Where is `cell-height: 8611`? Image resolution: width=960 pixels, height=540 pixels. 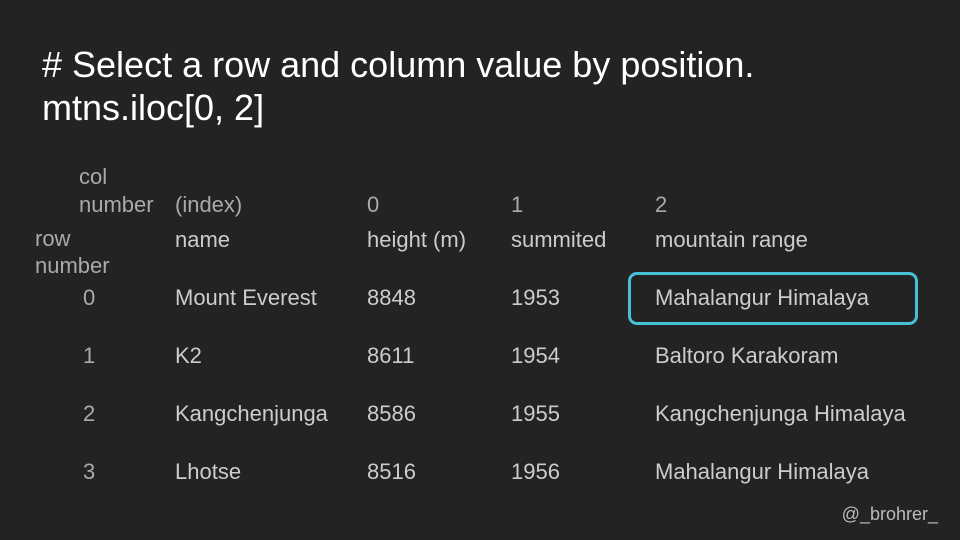
cell-height: 8611 is located at coordinates (391, 355).